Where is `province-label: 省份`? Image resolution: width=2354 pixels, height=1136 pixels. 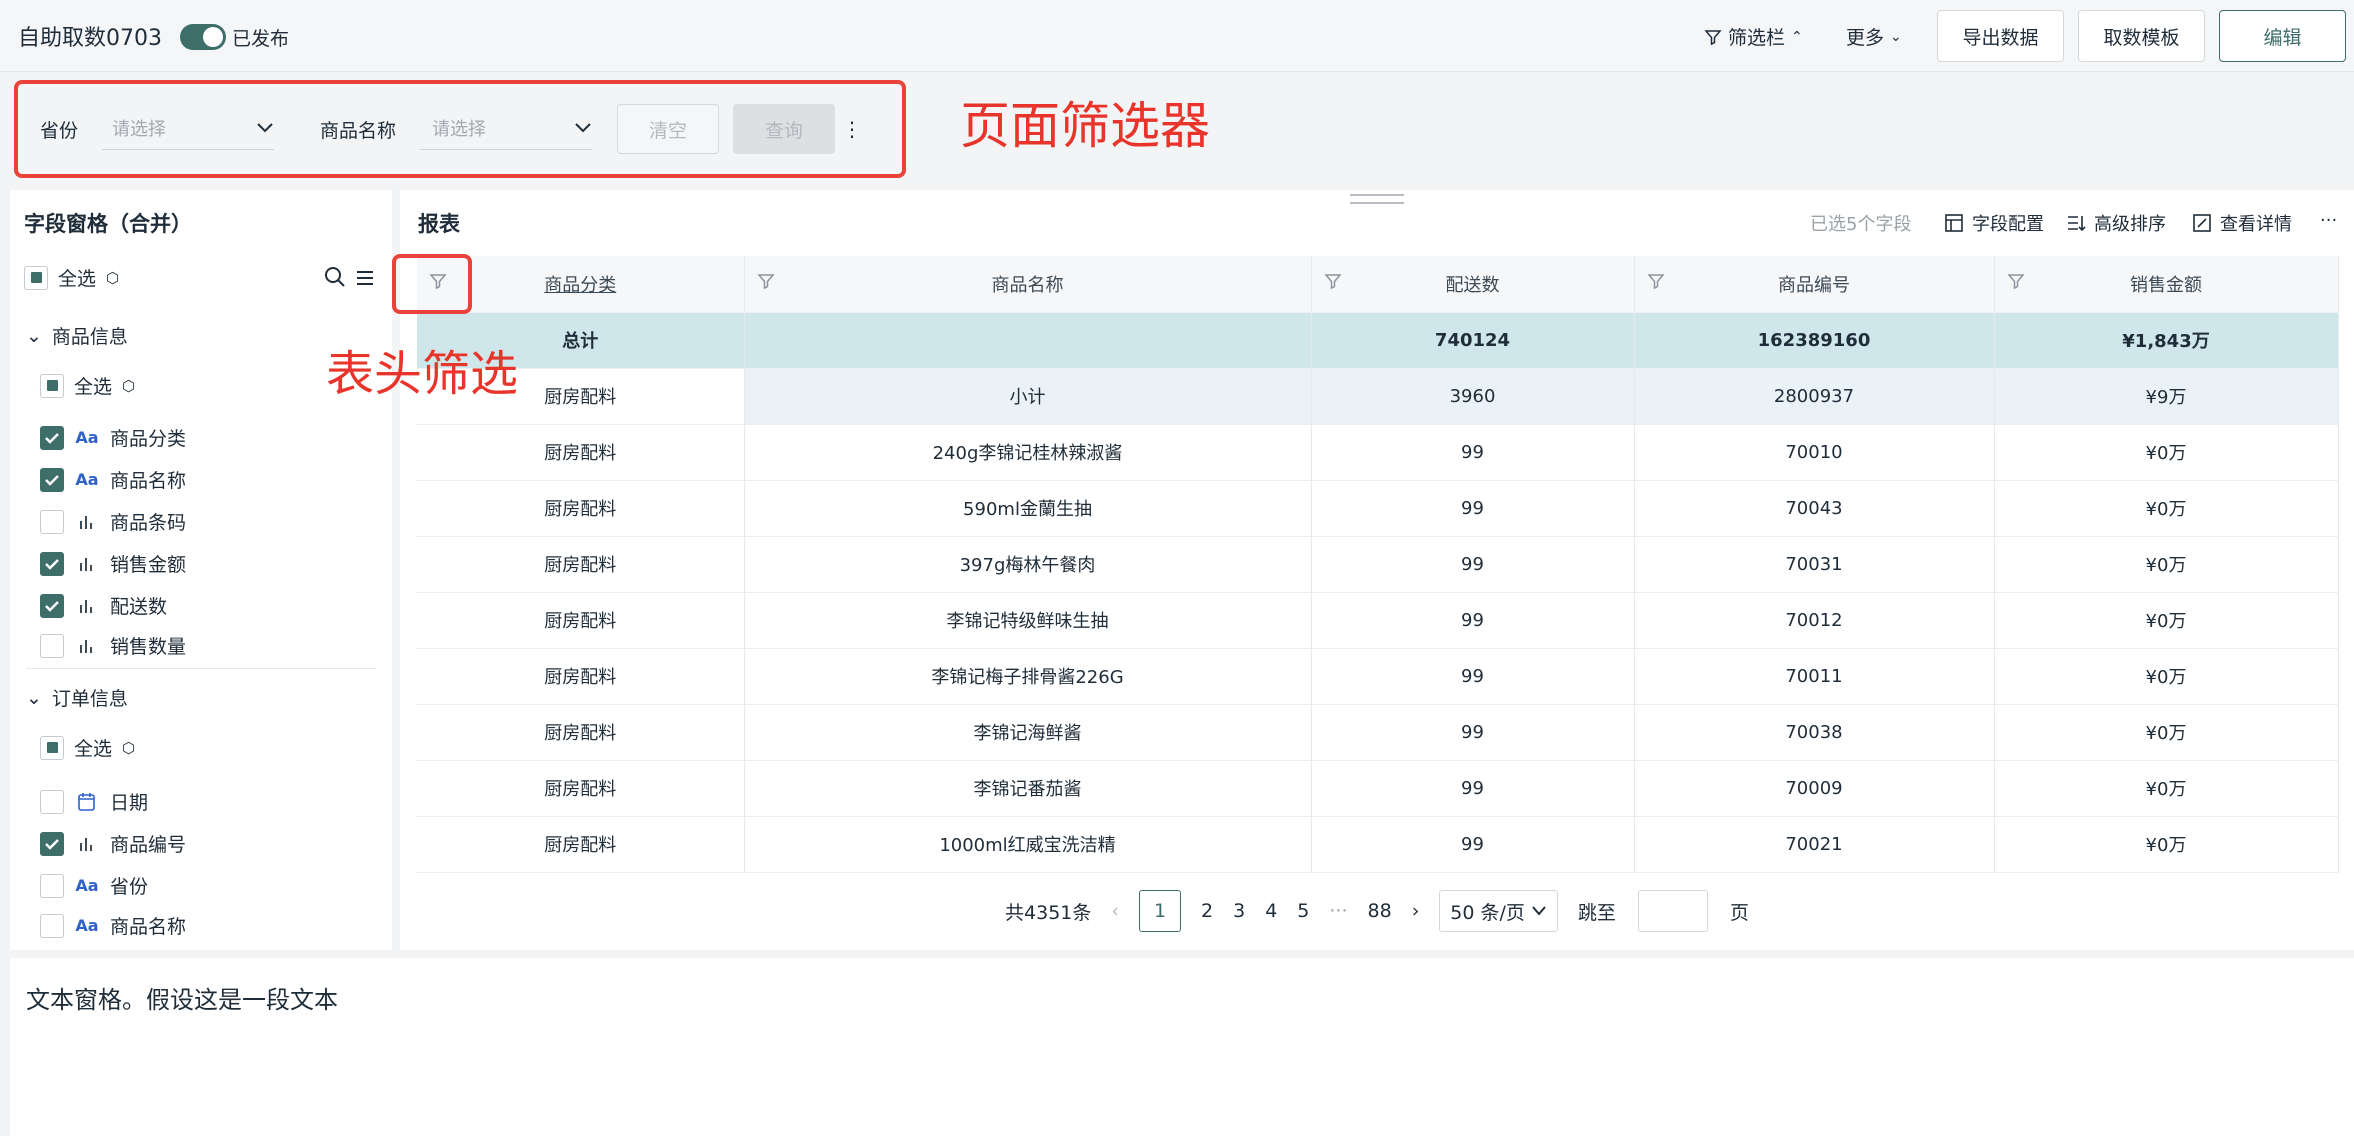 province-label: 省份 is located at coordinates (59, 131).